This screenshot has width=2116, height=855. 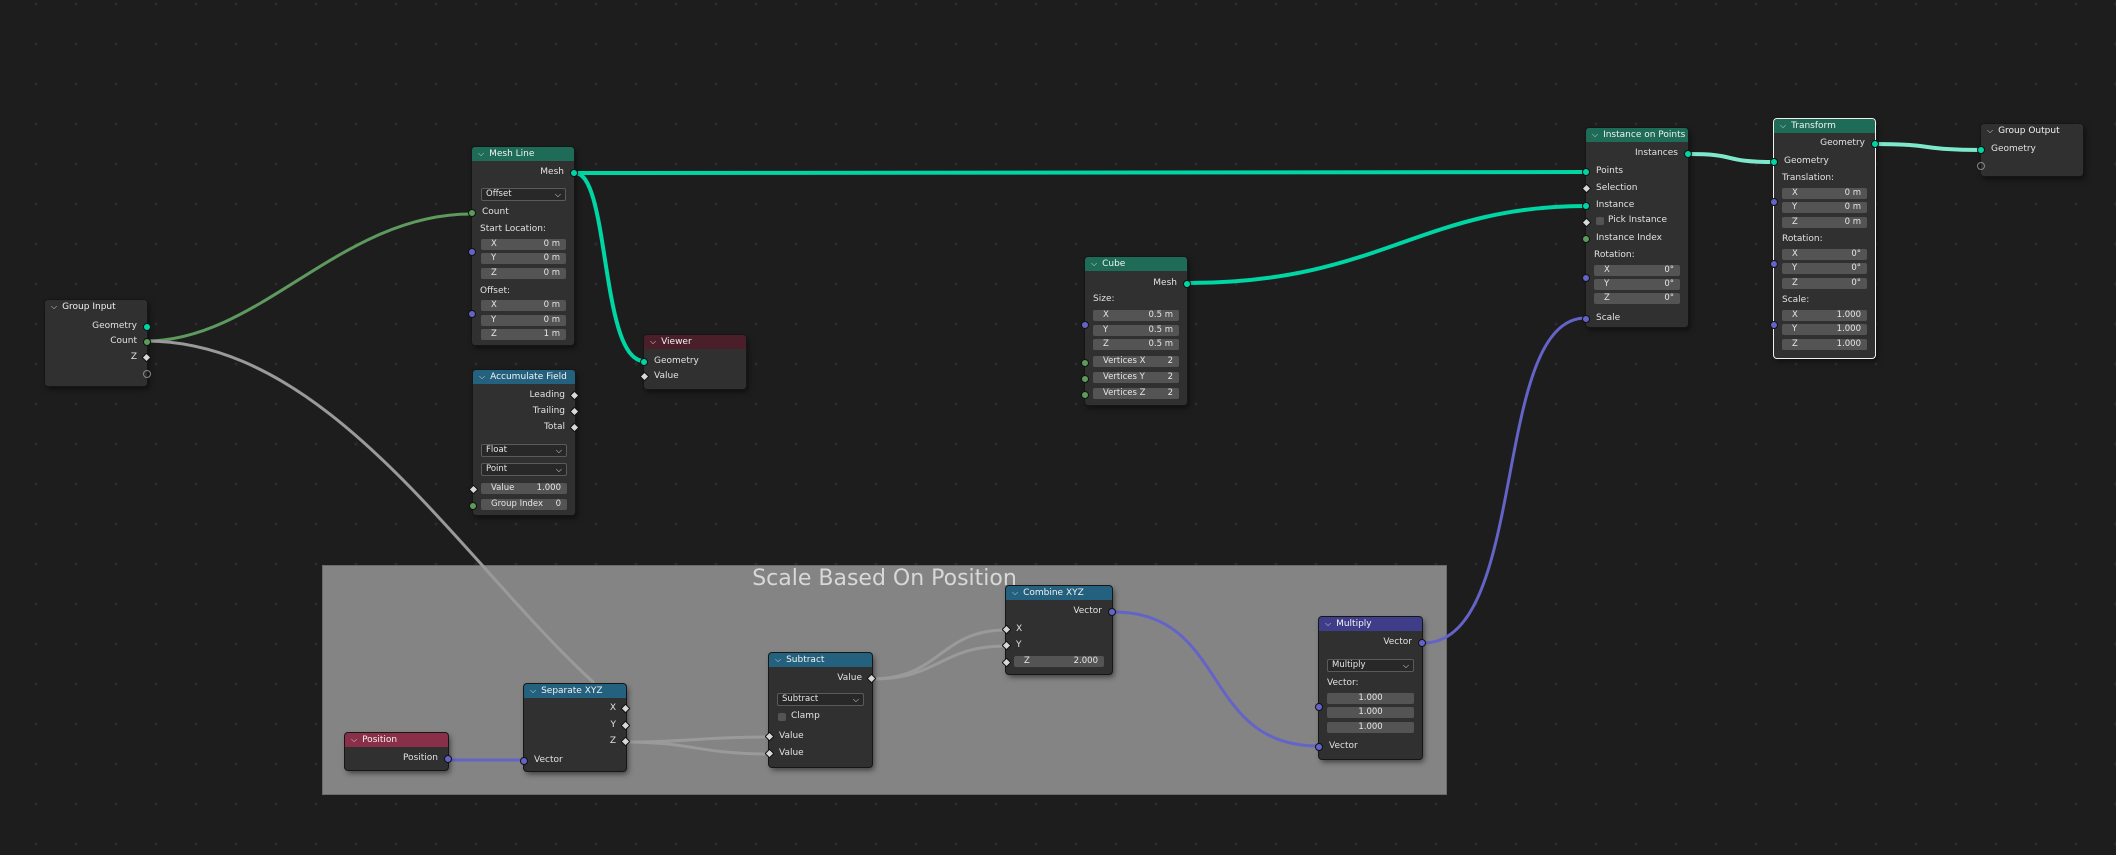 What do you see at coordinates (2030, 150) in the screenshot?
I see `group-output-node: ⌵ Group Output Geometry` at bounding box center [2030, 150].